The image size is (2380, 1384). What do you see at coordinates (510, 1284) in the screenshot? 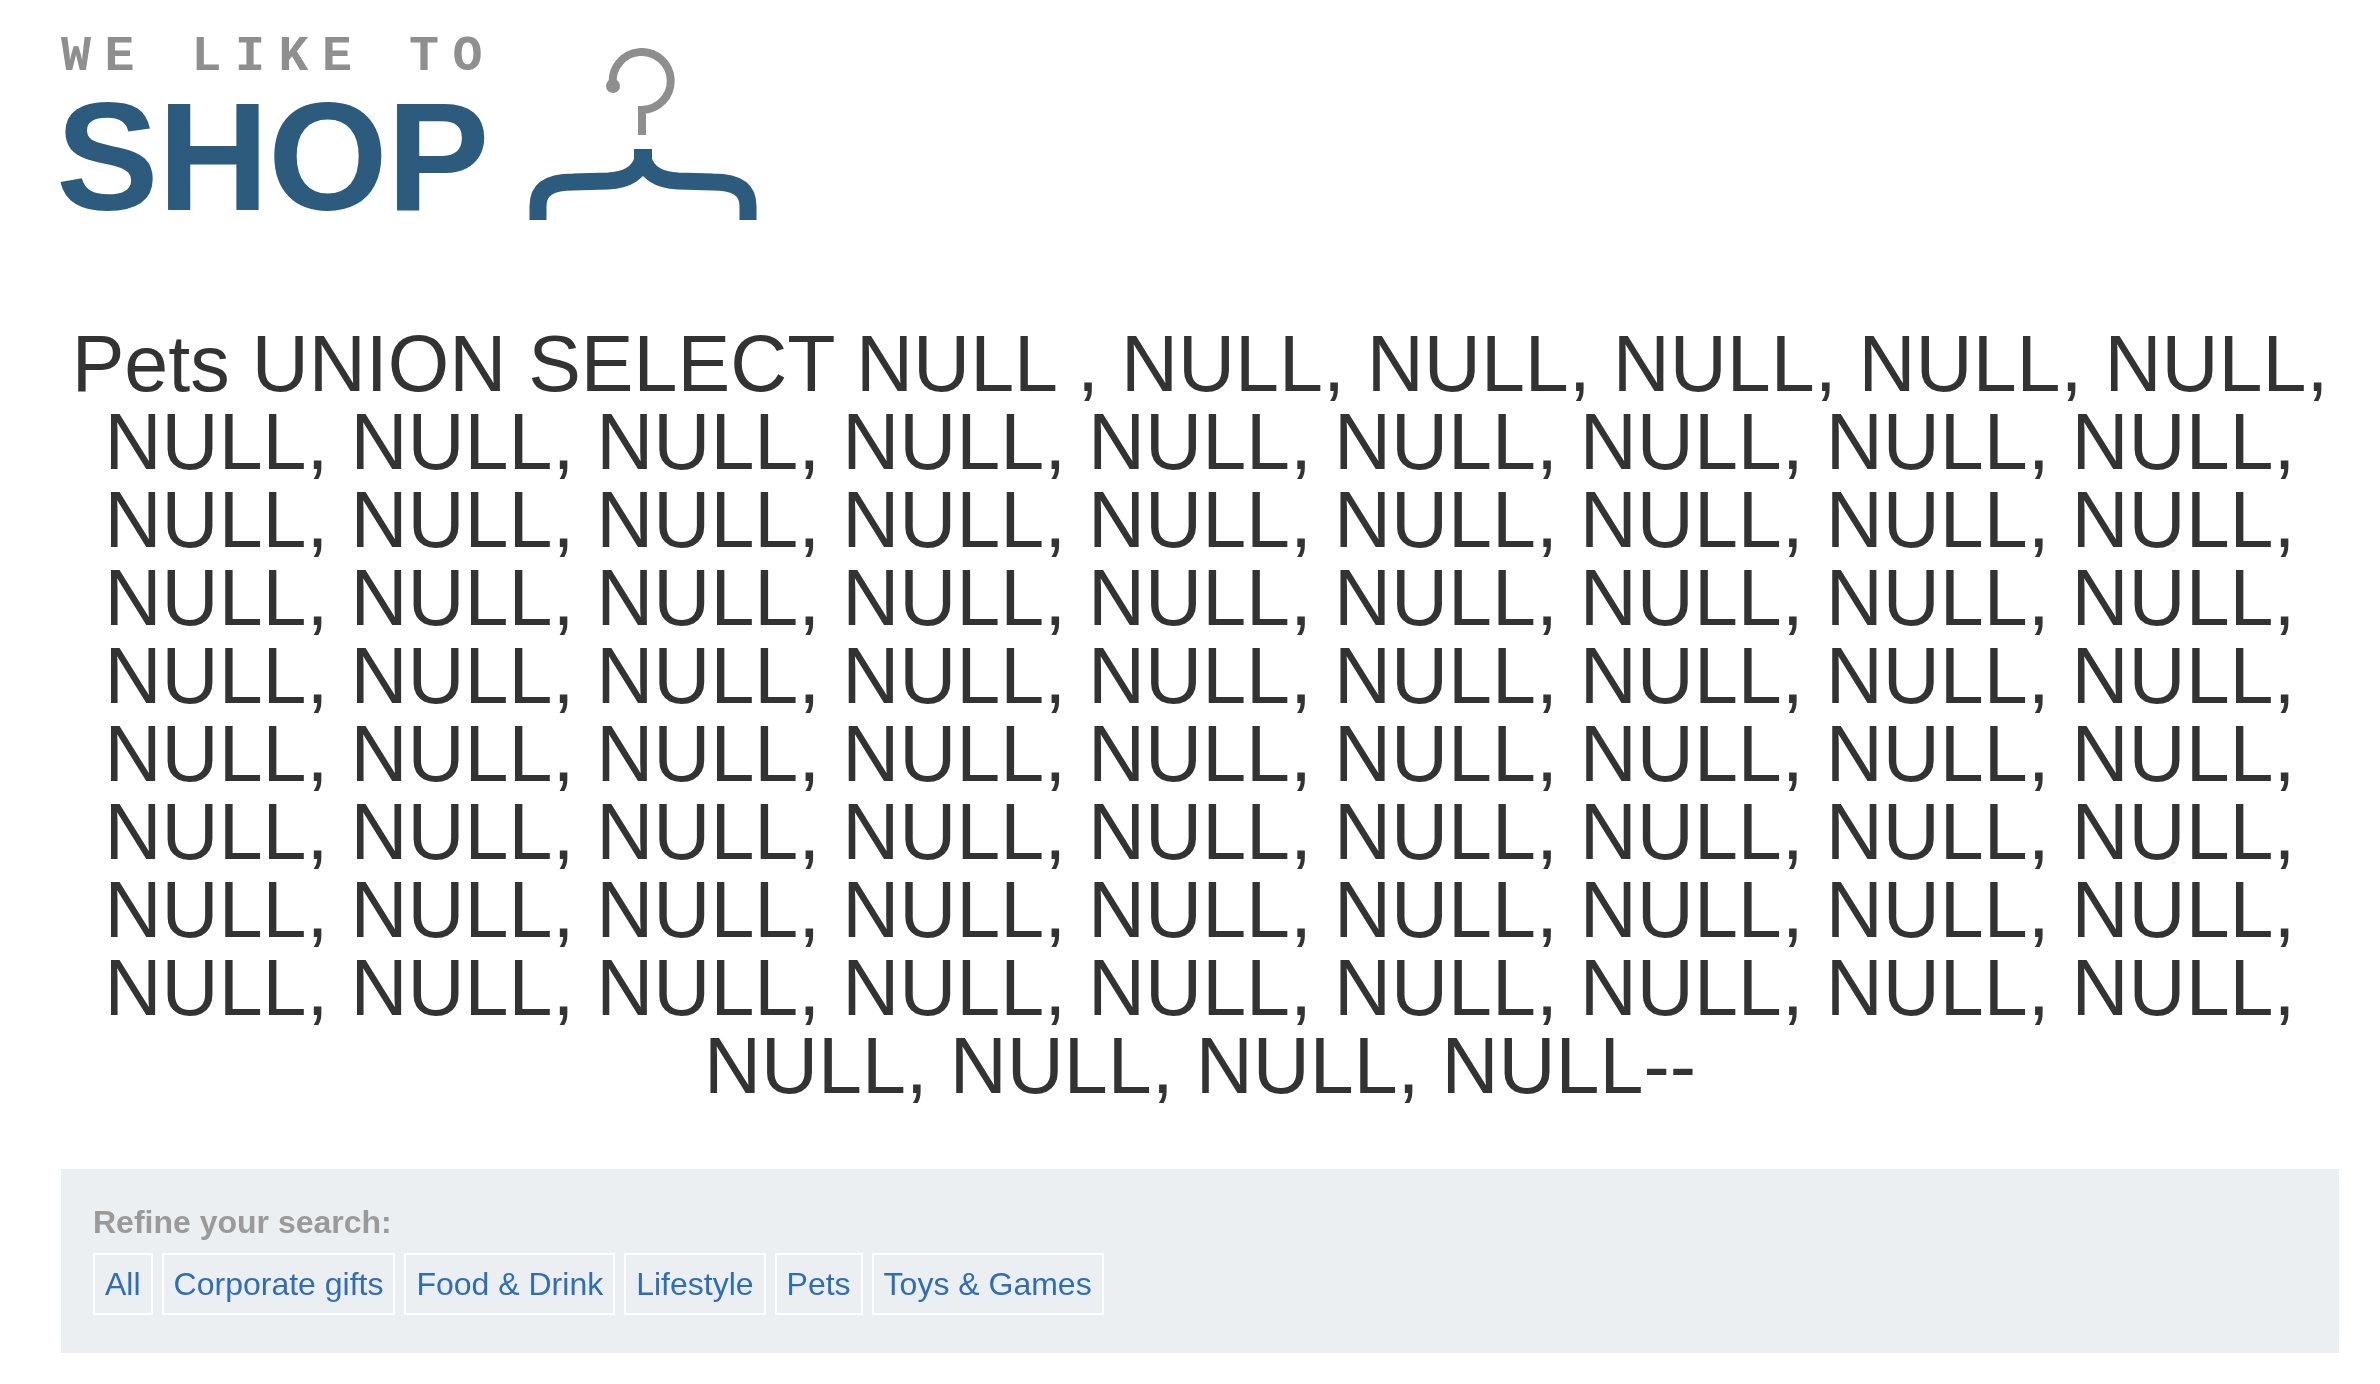
I see `category-filter-link: Food & Drink` at bounding box center [510, 1284].